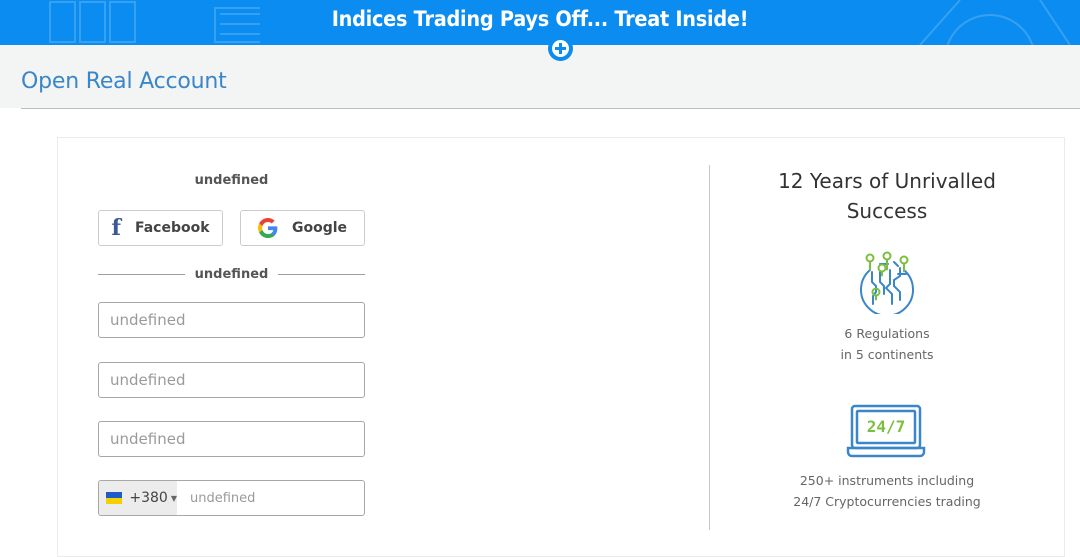 The image size is (1080, 557). I want to click on or-divider-text: undefined, so click(231, 274).